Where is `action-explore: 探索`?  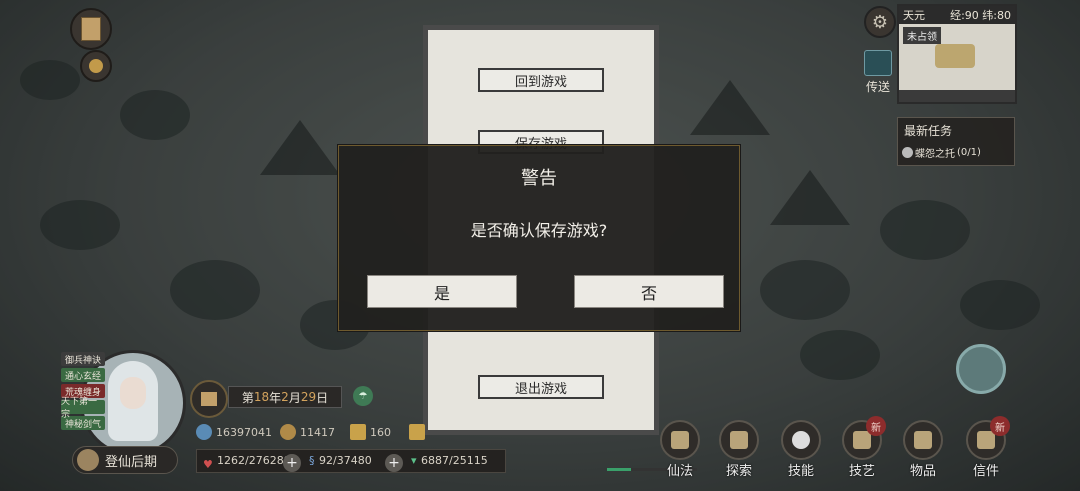
action-explore: 探索 is located at coordinates (739, 449).